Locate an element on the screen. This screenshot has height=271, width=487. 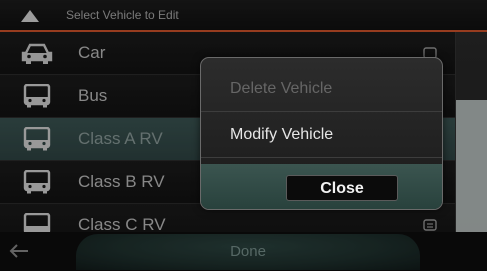
modify-vehicle-option: Modify Vehicle is located at coordinates (321, 135).